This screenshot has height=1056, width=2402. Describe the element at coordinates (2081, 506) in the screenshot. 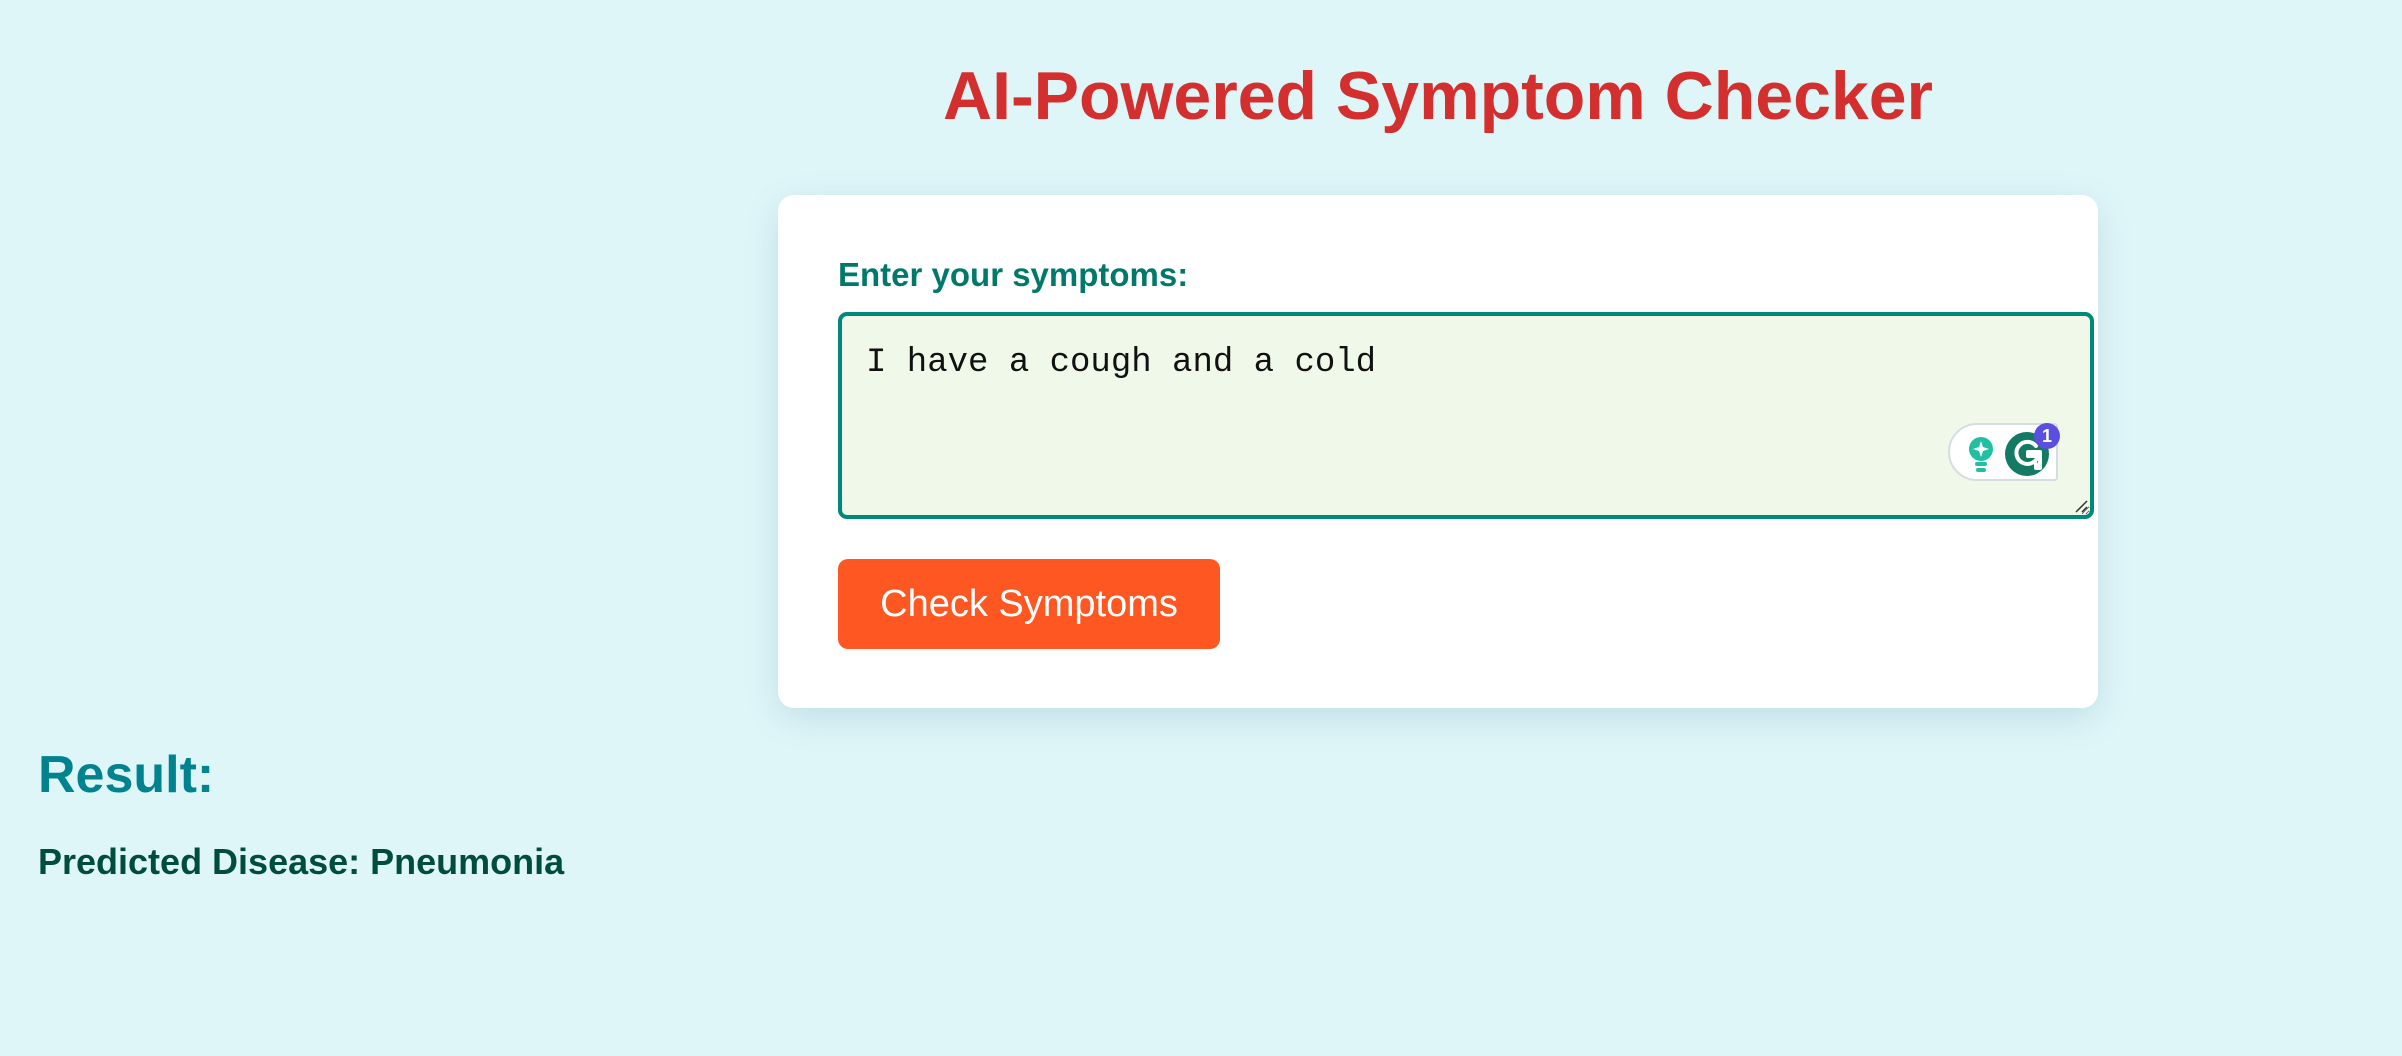

I see `resize-handle-icon` at that location.